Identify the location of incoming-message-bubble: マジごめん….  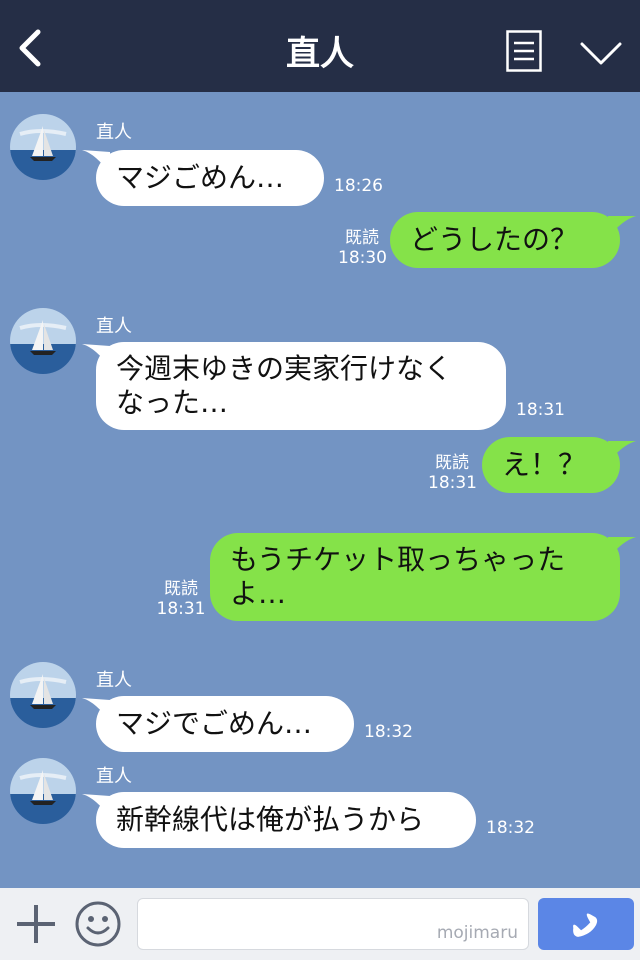
(210, 178).